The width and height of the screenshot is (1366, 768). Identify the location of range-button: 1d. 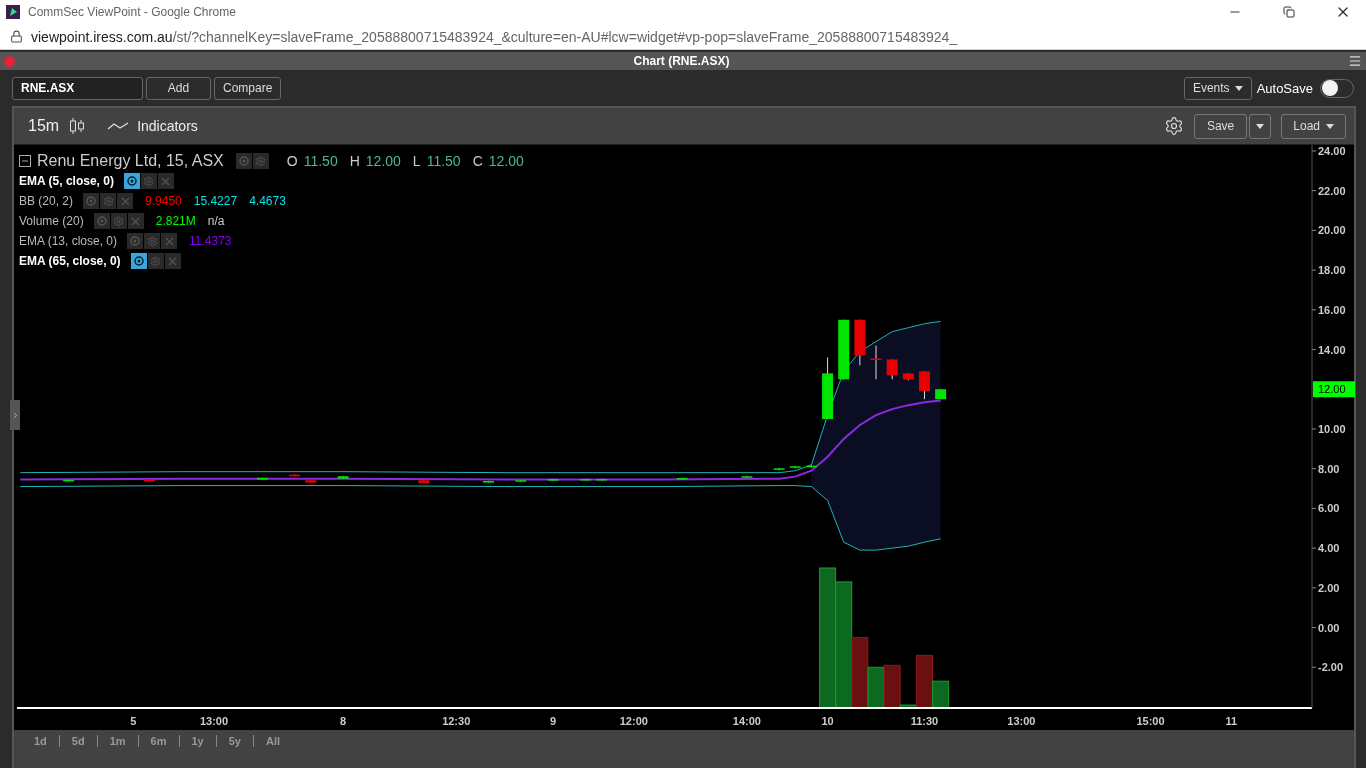
(41, 741).